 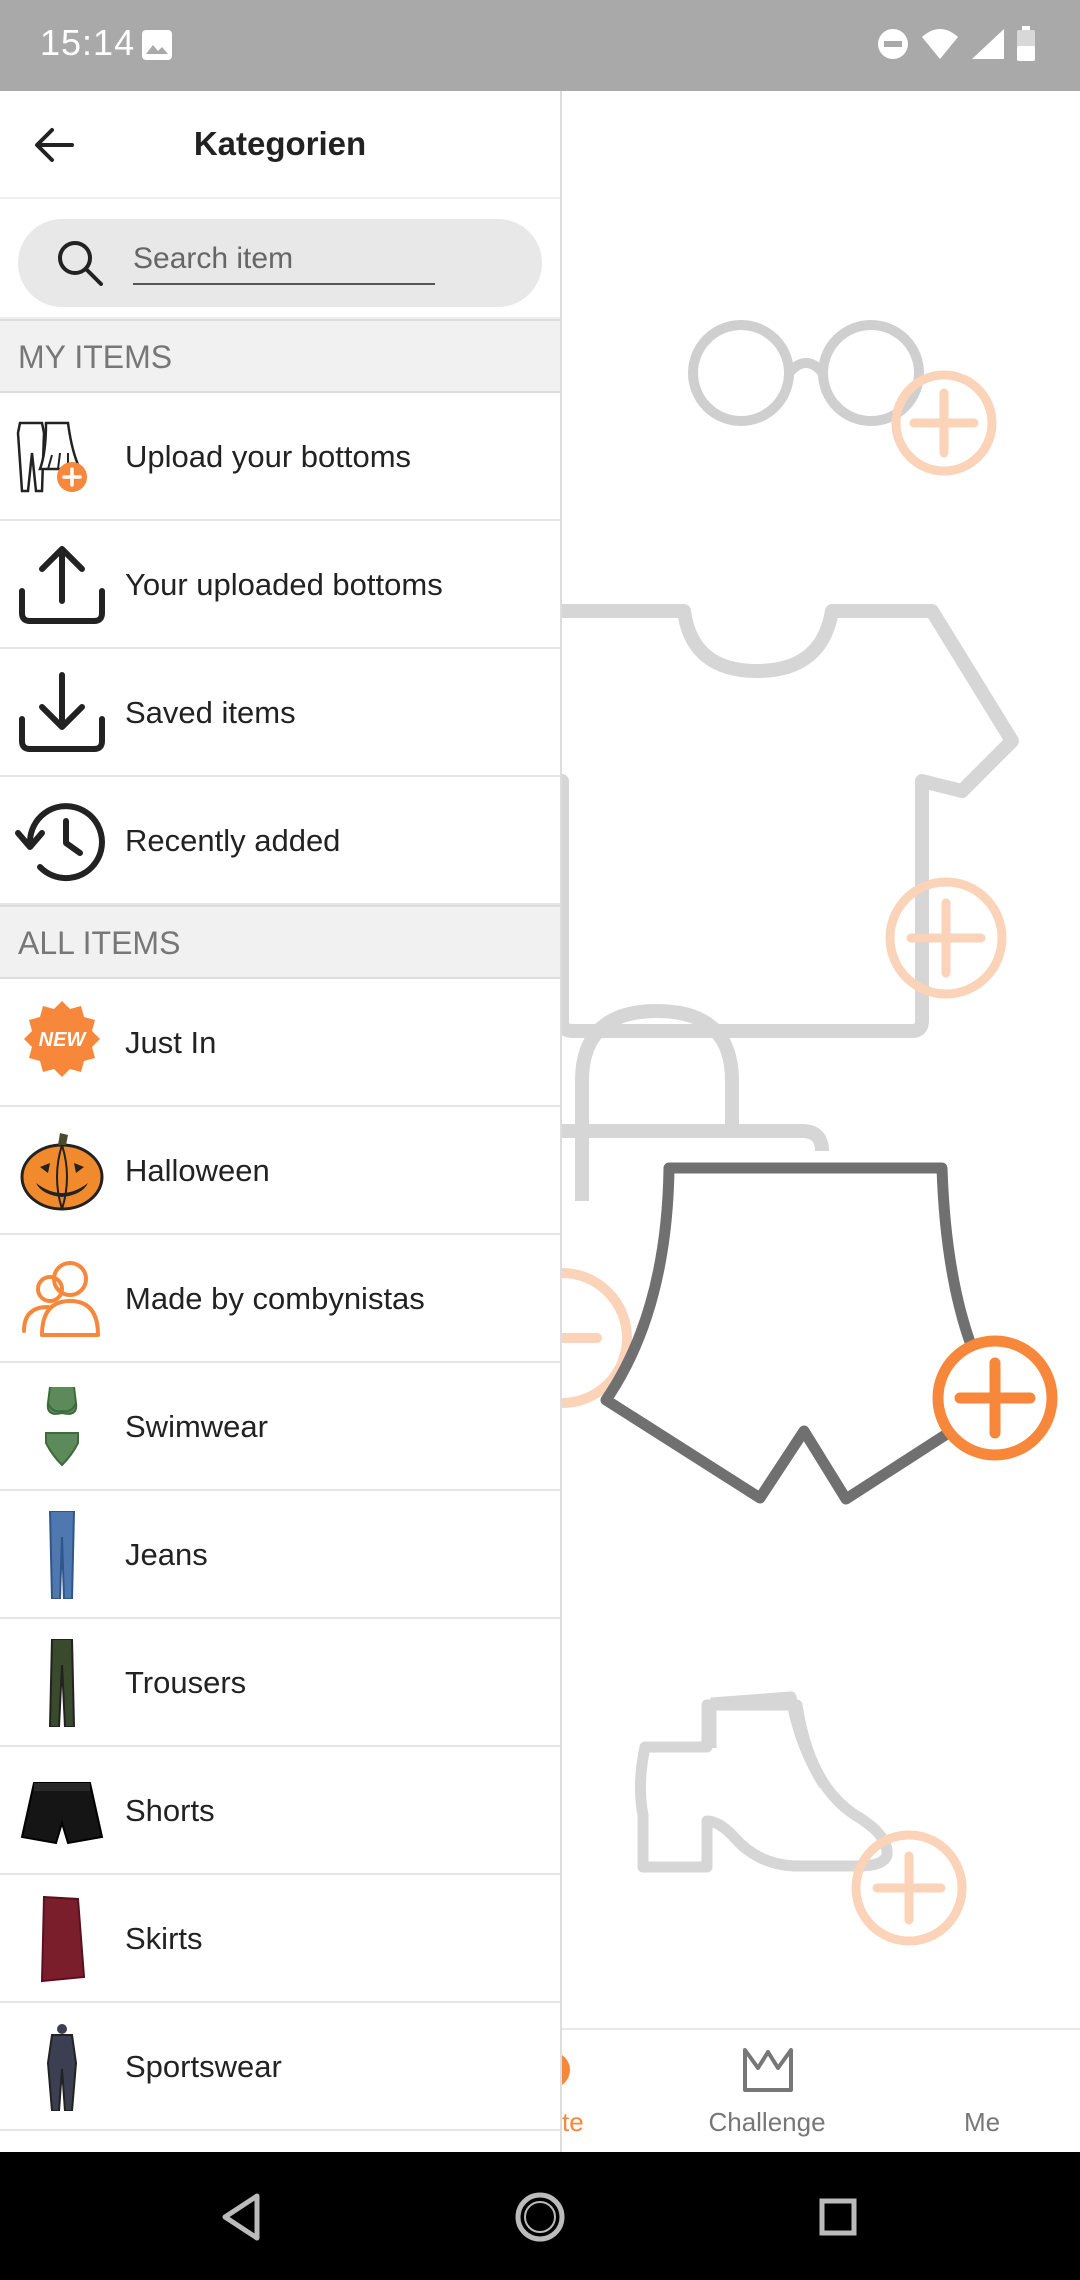 I want to click on section-header-my-items: MY ITEMS, so click(x=280, y=356).